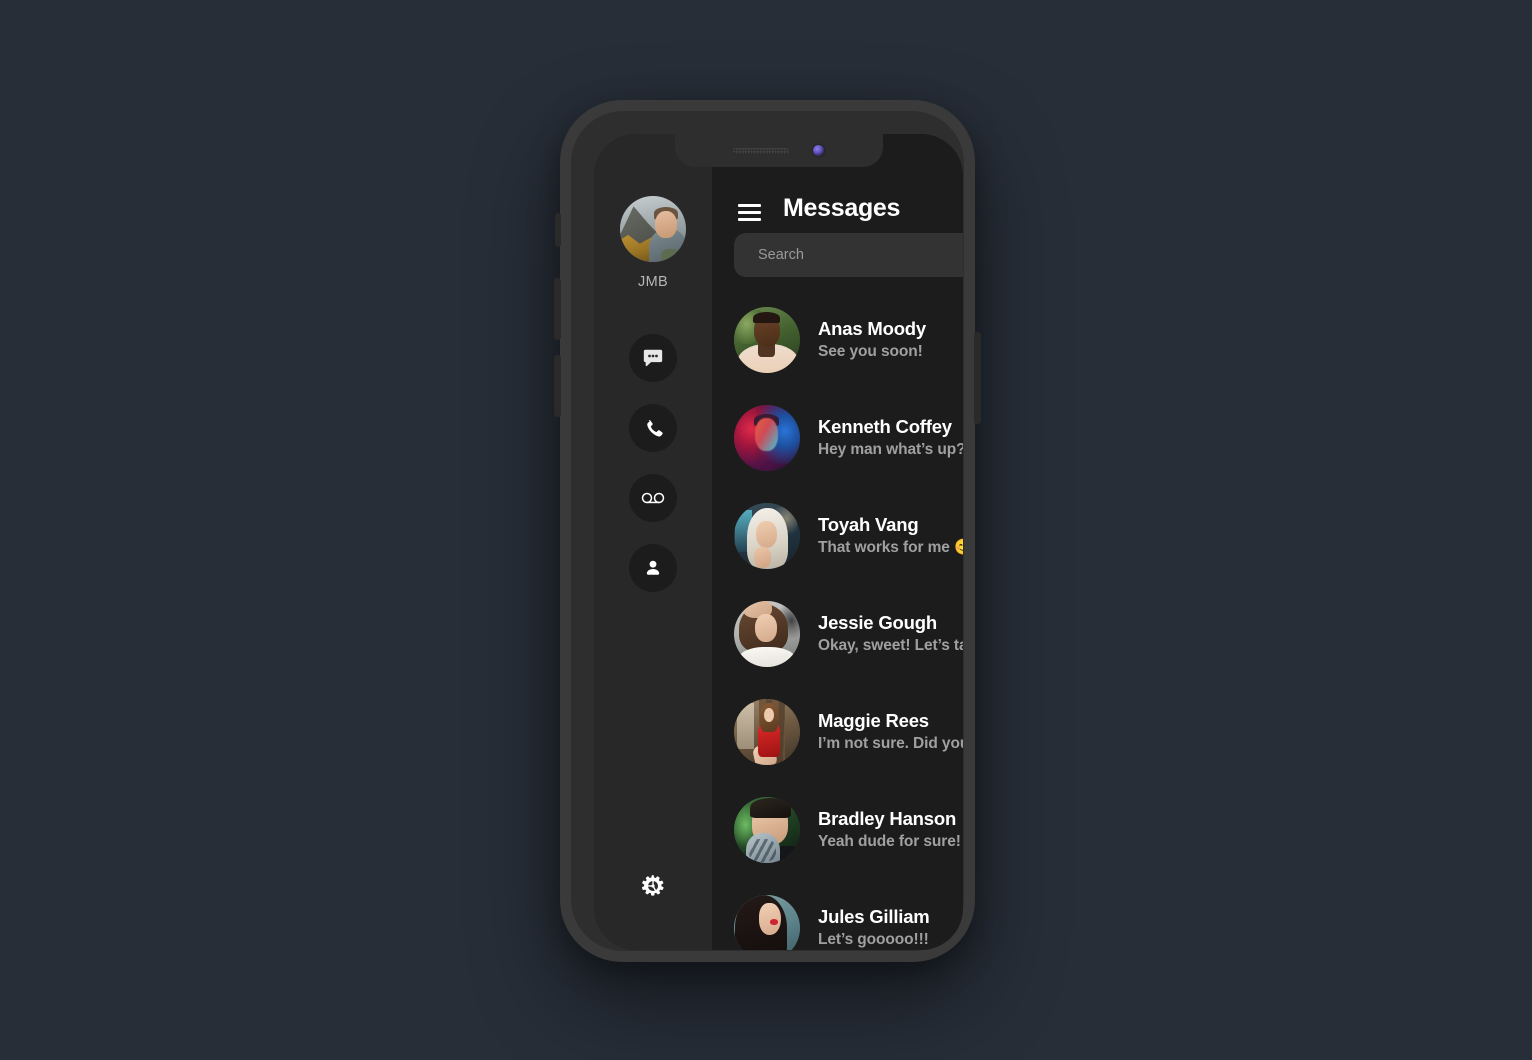  I want to click on contact-name: Anas Moody, so click(872, 329).